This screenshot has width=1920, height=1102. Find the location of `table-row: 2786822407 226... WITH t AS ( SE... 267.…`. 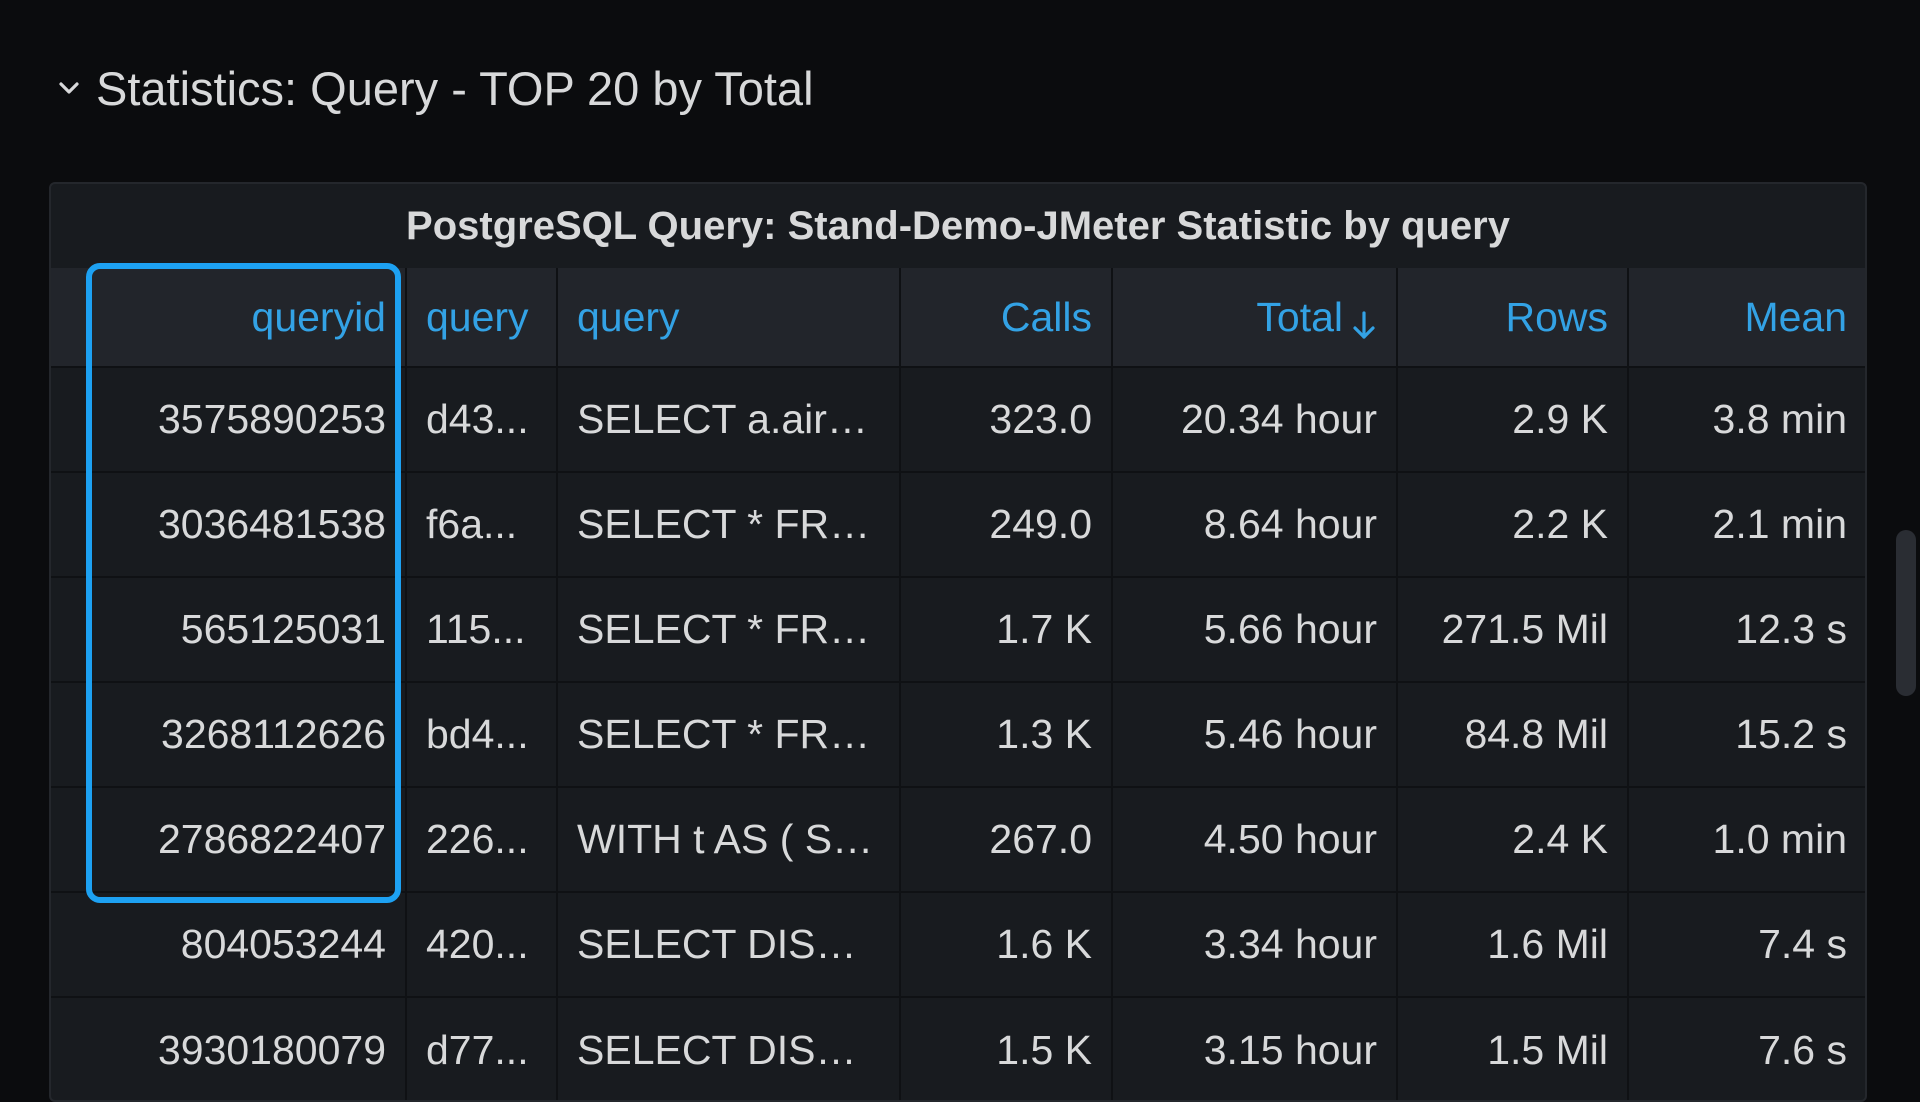

table-row: 2786822407 226... WITH t AS ( SE... 267.… is located at coordinates (958, 839).